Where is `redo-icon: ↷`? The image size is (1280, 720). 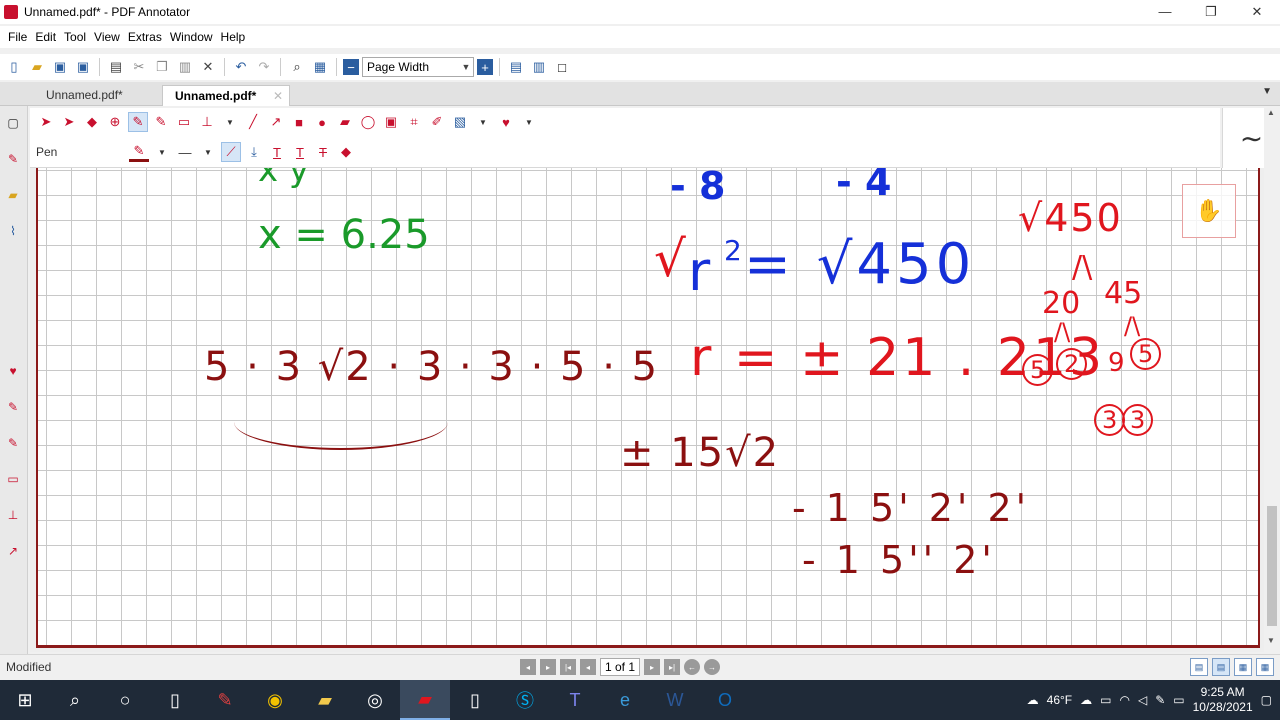 redo-icon: ↷ is located at coordinates (264, 67).